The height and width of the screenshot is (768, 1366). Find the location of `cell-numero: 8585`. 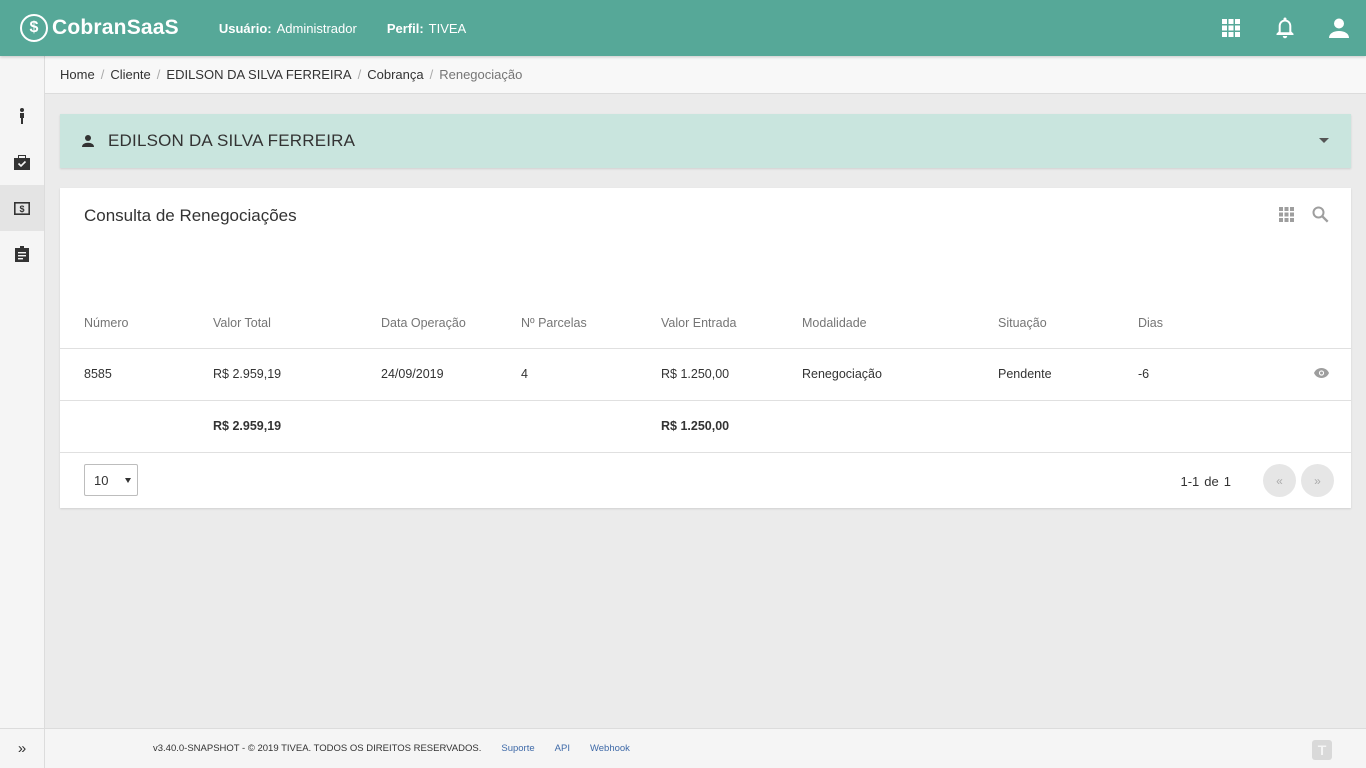

cell-numero: 8585 is located at coordinates (136, 373).